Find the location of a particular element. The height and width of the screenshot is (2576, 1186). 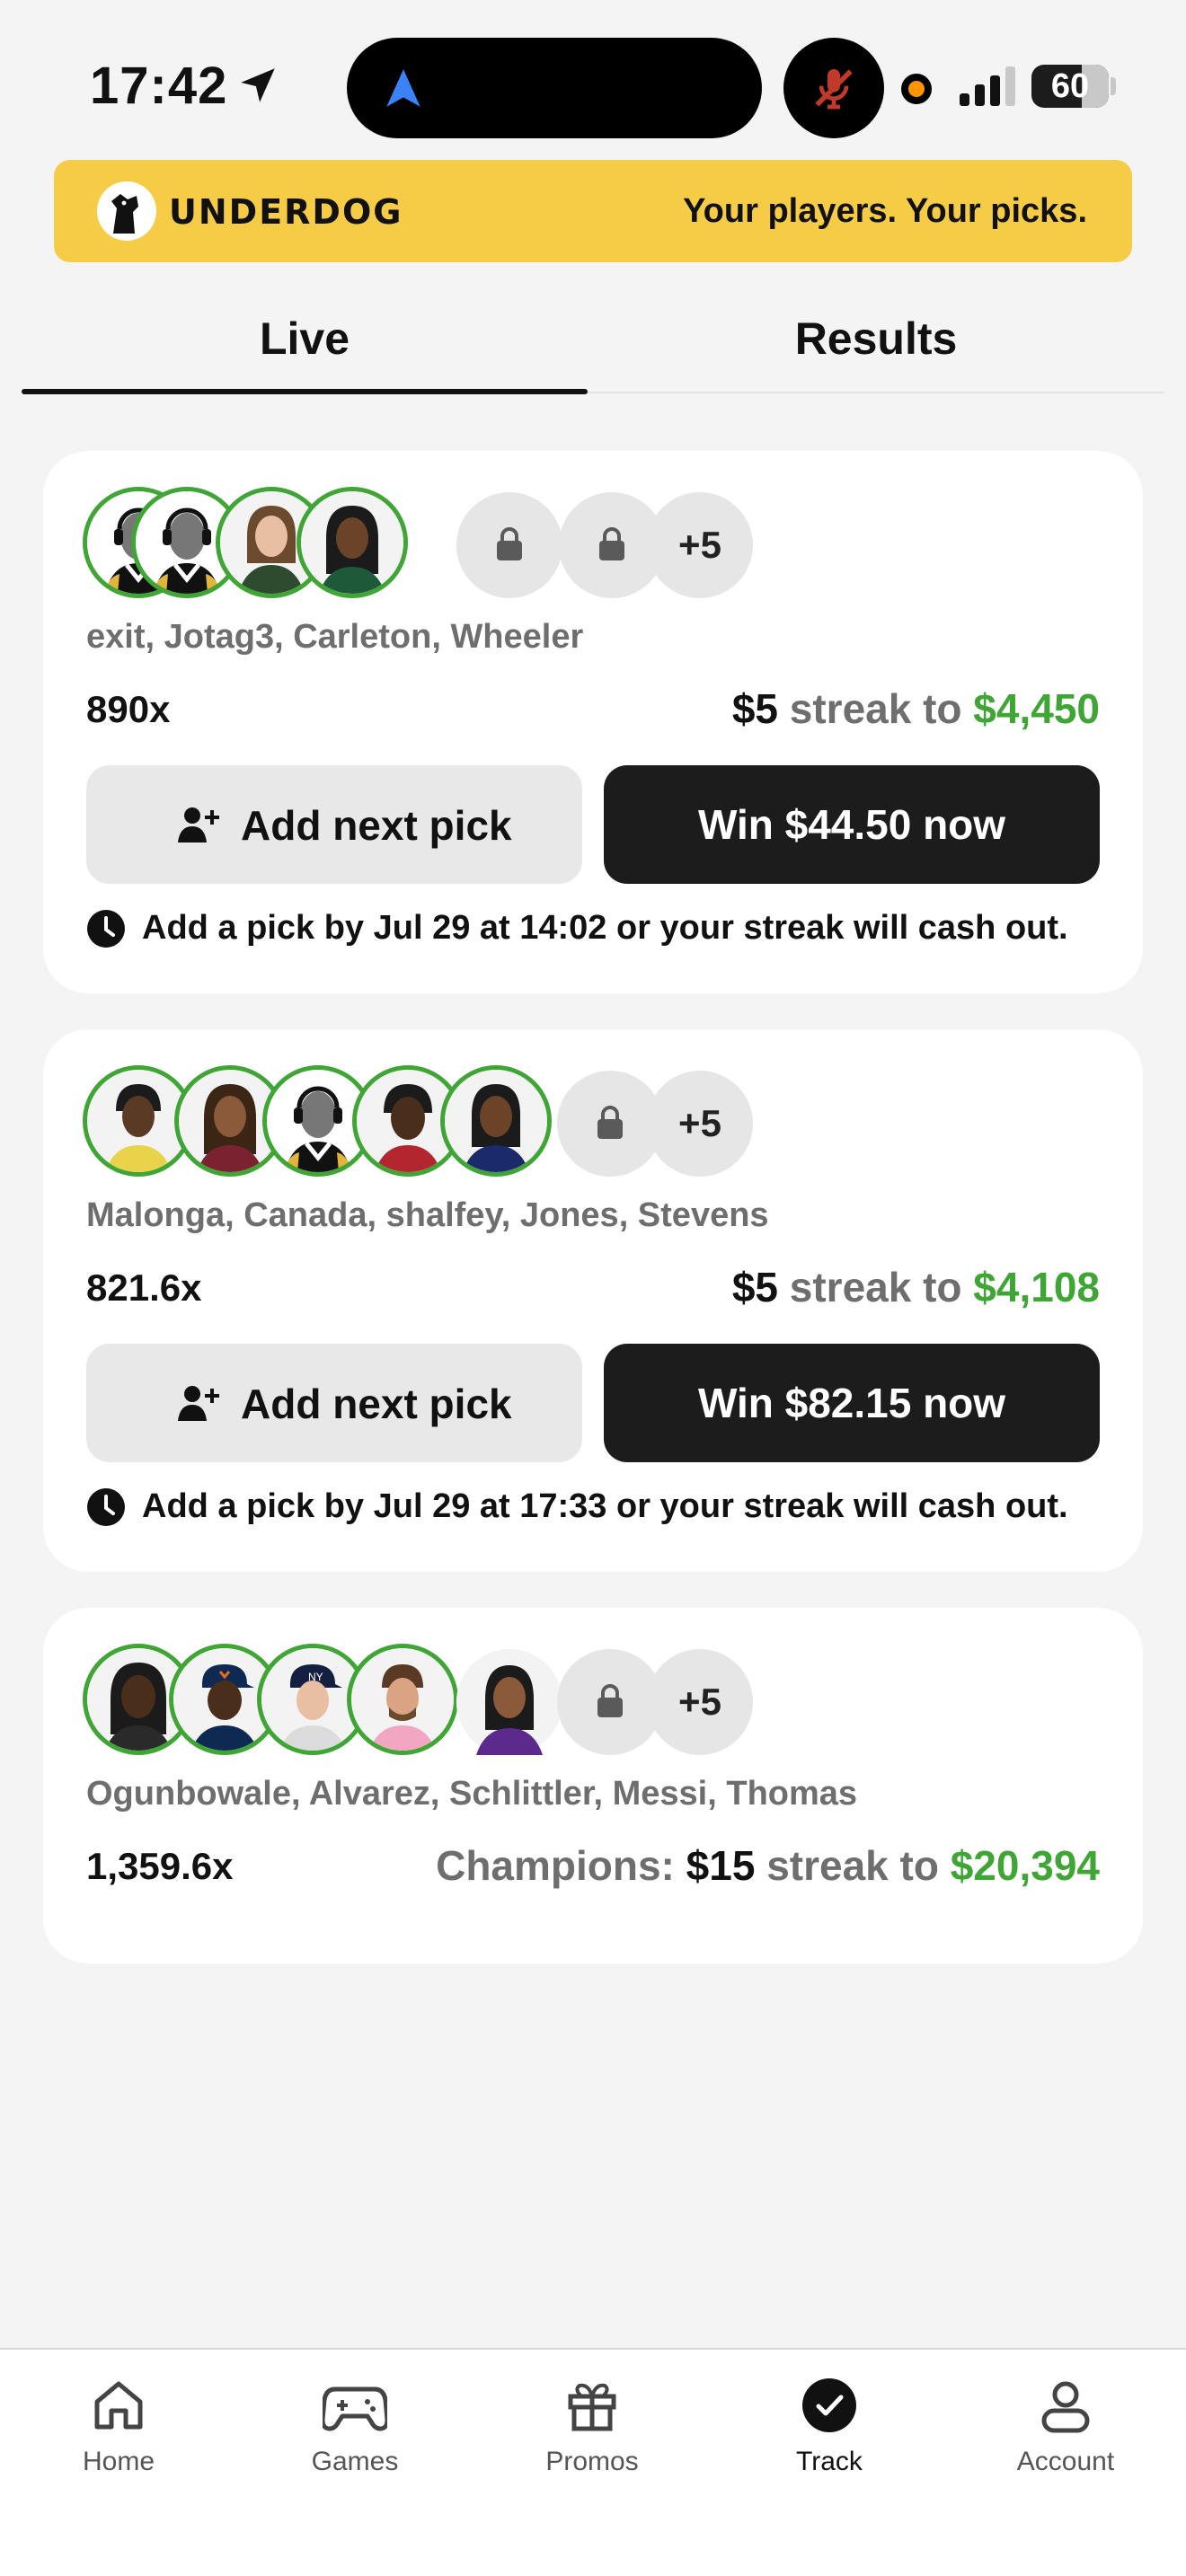

nav-games: Games is located at coordinates (355, 2427).